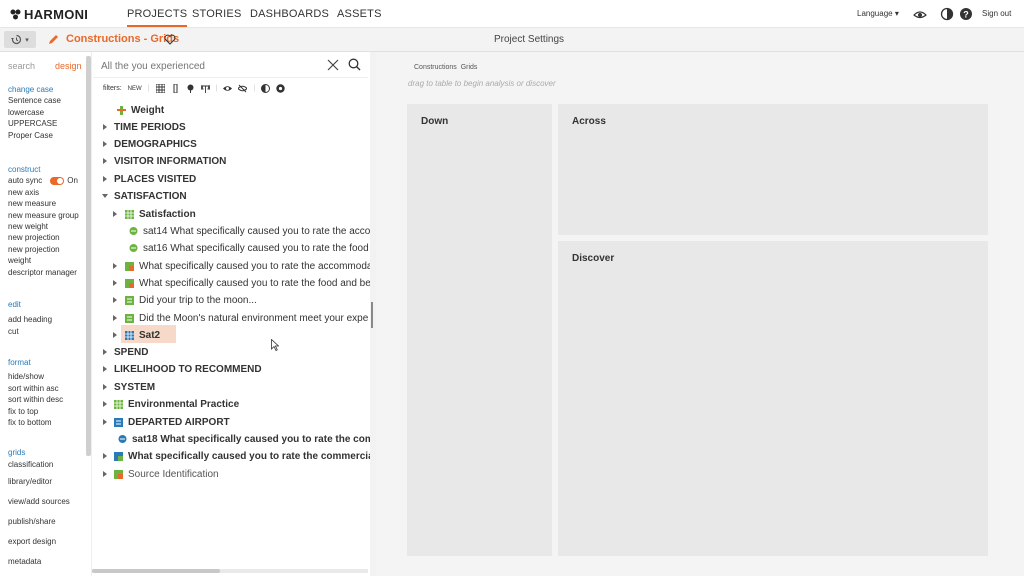  I want to click on heart-icon, so click(170, 39).